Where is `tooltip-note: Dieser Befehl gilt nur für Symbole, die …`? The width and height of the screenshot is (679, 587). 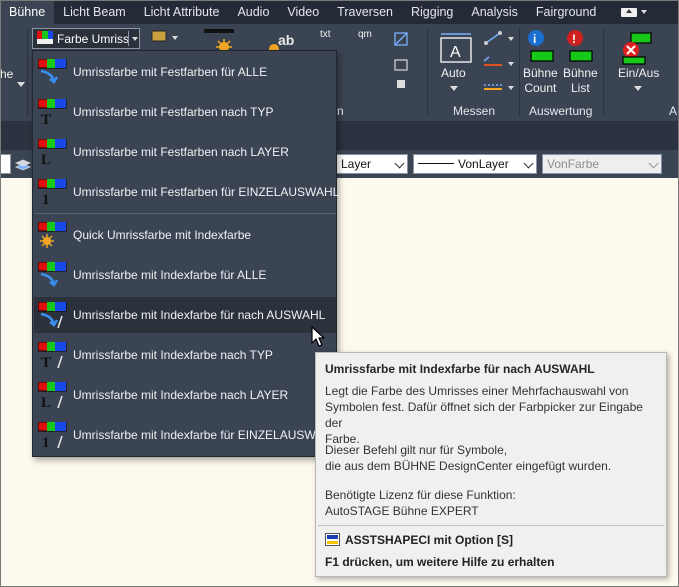 tooltip-note: Dieser Befehl gilt nur für Symbole, die … is located at coordinates (468, 458).